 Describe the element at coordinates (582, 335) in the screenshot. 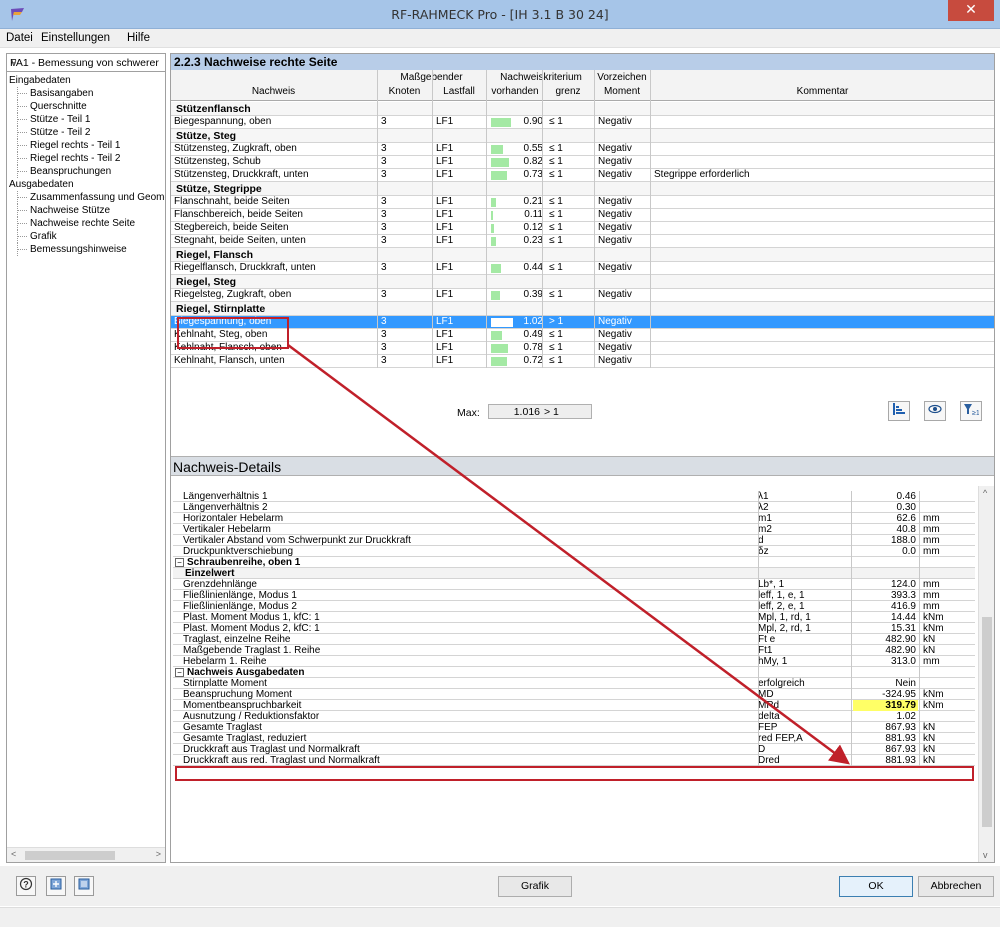

I see `table-row: Kehlnaht, Steg, oben3LF10.49≤ 1Negativ` at that location.